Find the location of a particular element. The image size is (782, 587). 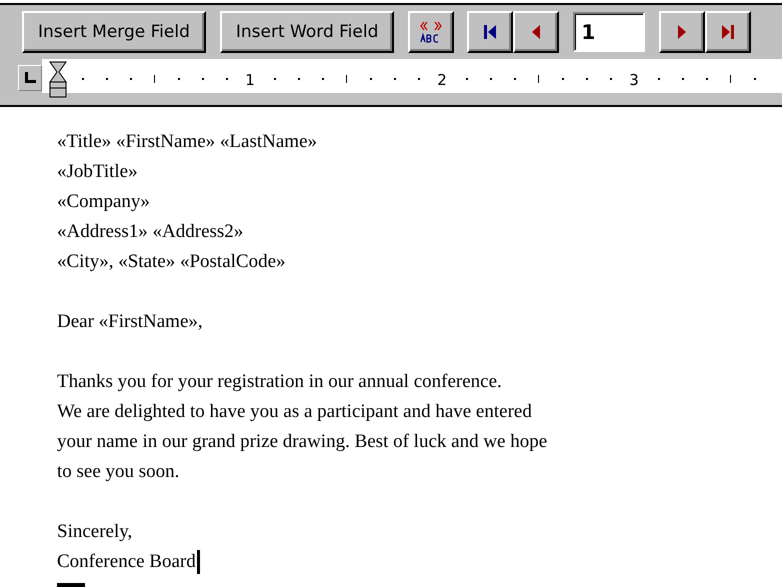

document-line: «Company» is located at coordinates (104, 202).